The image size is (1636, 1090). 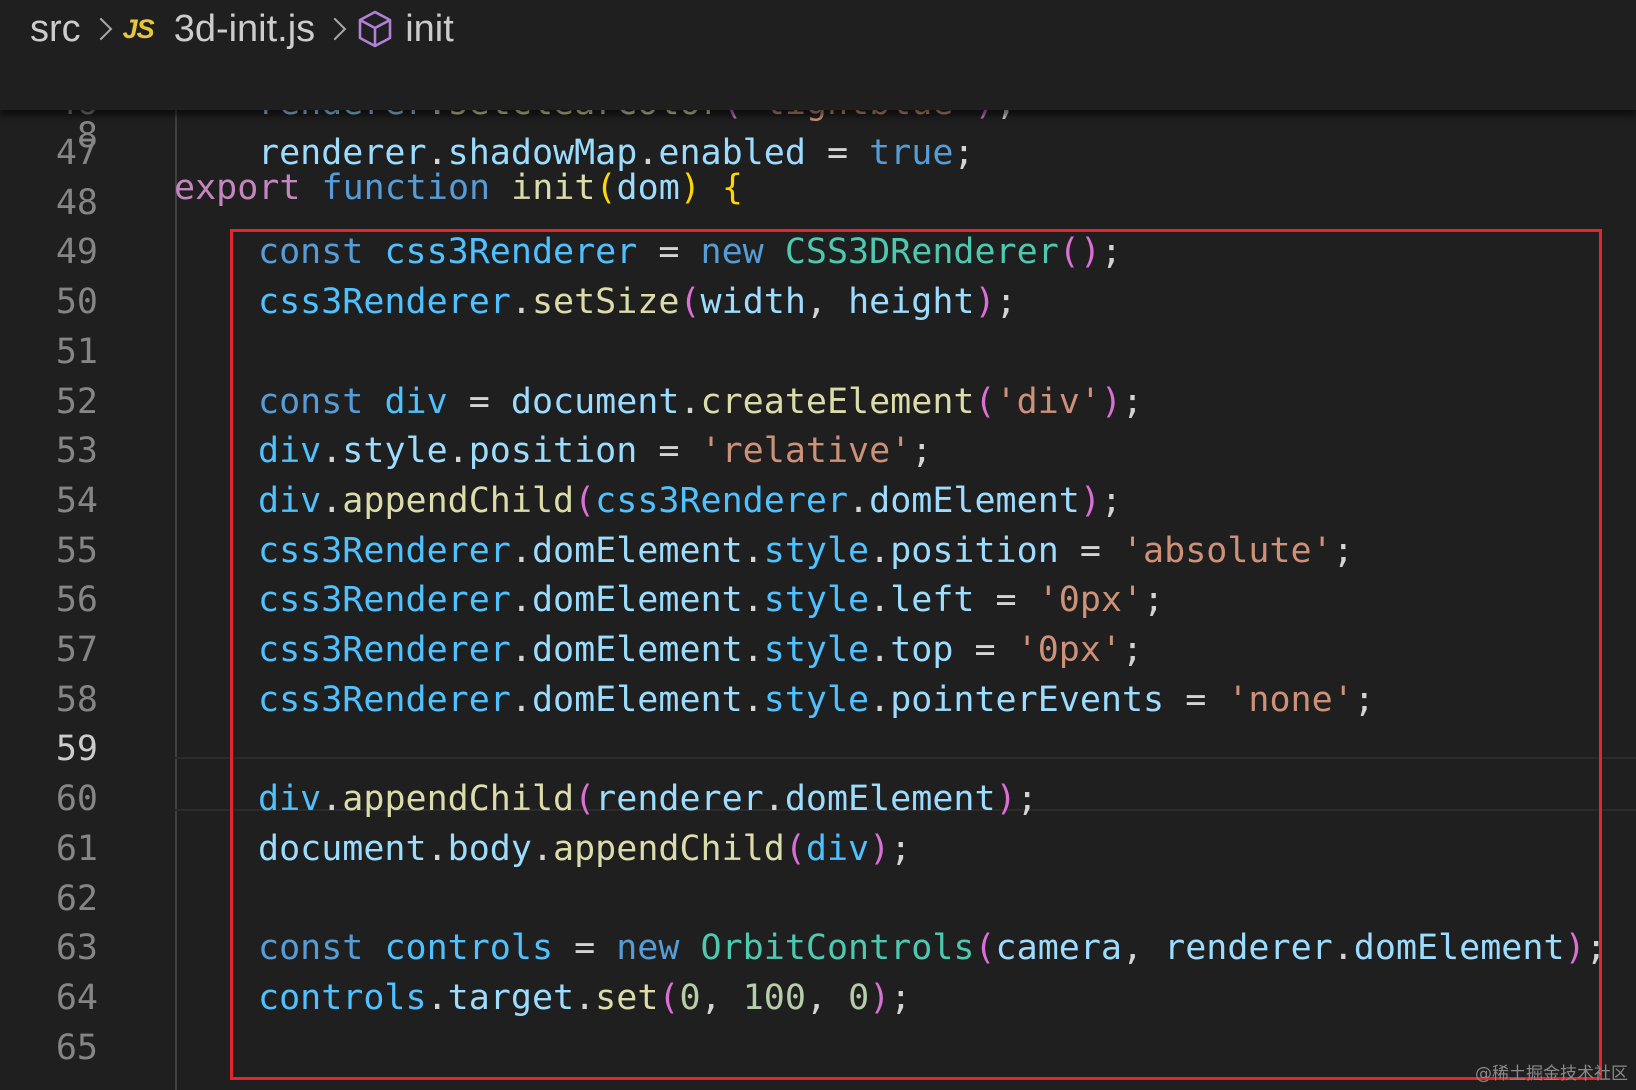 I want to click on line-number: 56, so click(x=76, y=600).